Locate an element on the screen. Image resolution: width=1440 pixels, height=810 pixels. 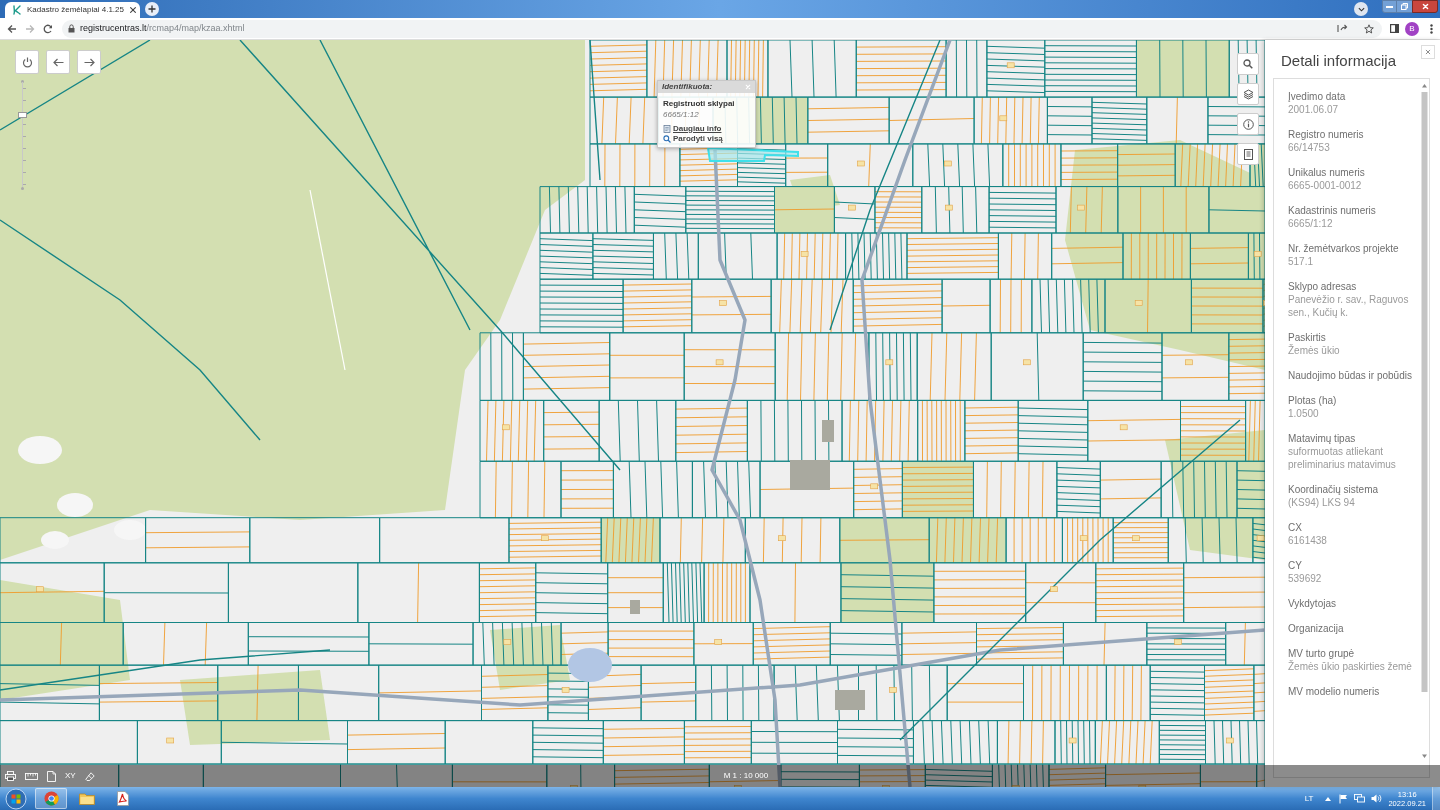
field-label: Plotas (ha) is located at coordinates (1313, 400).